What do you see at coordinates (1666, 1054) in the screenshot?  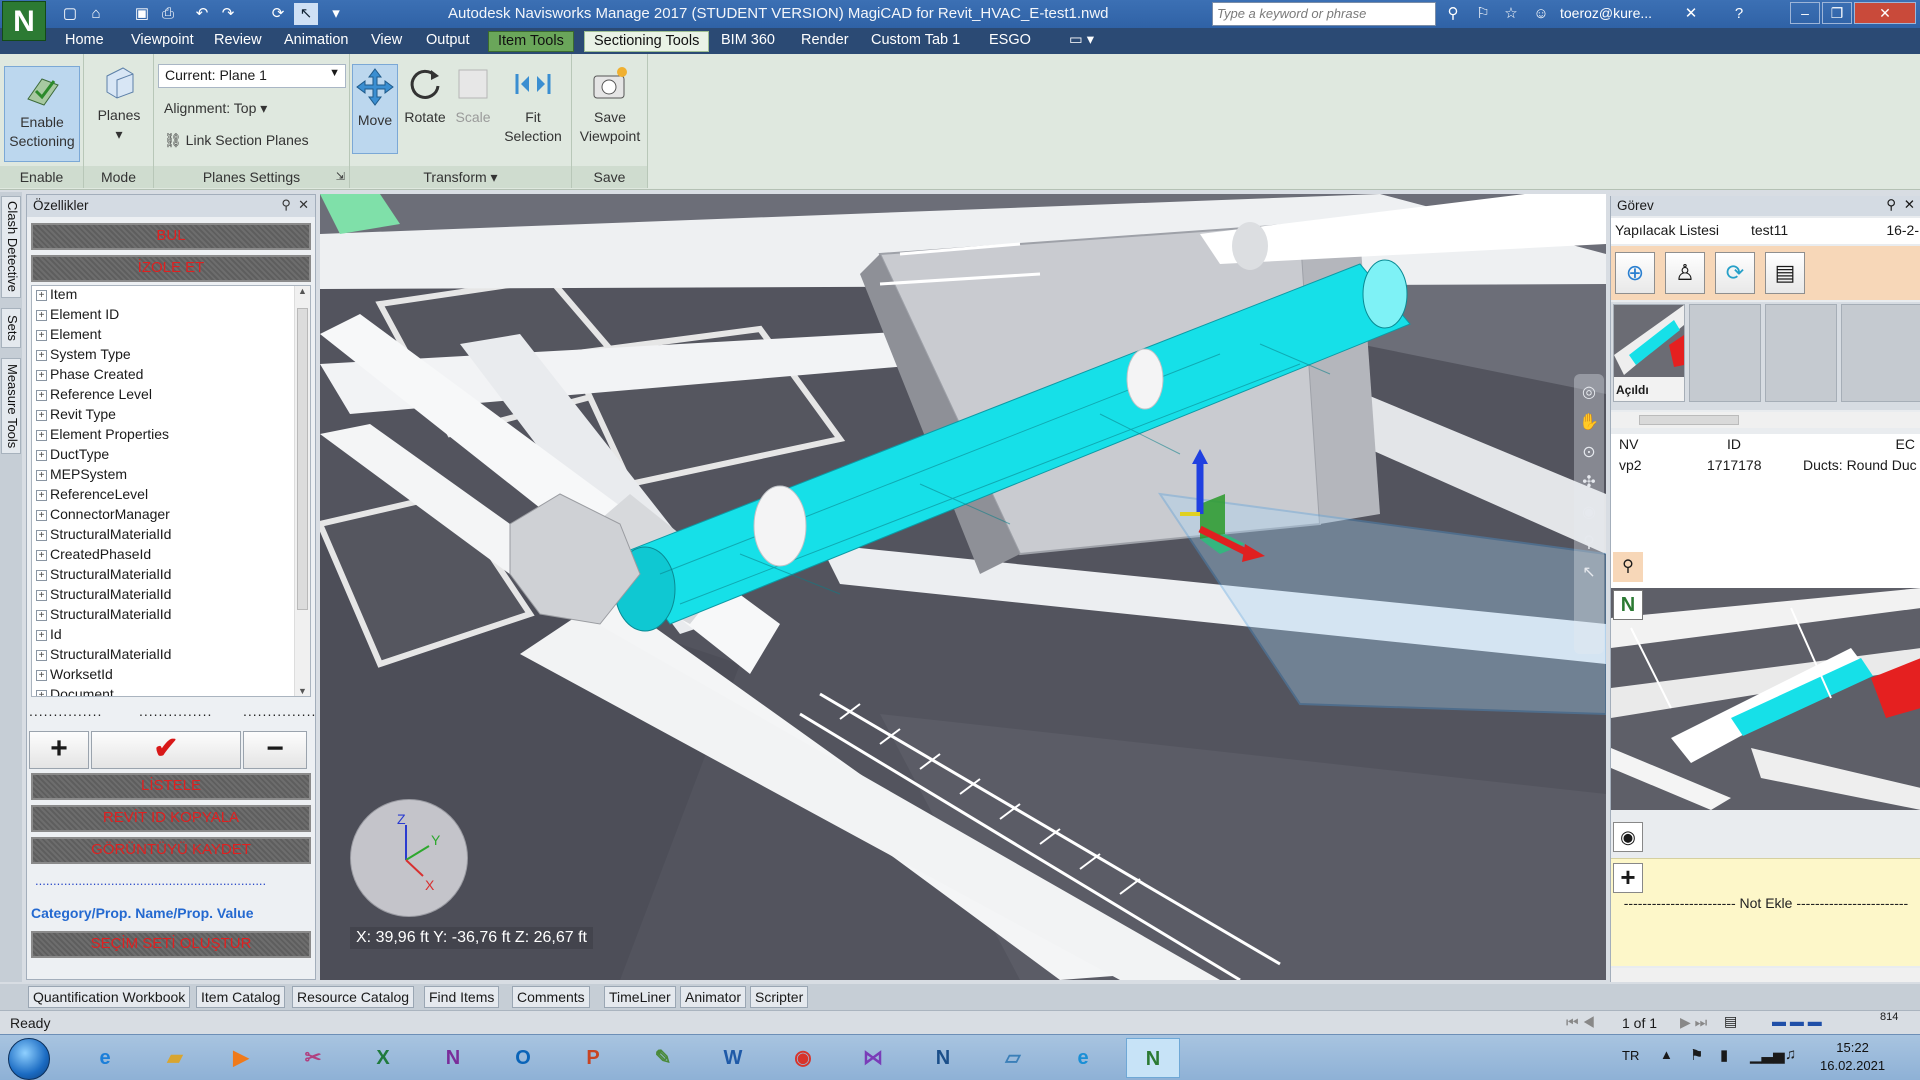 I see `tray-expand-icon: ▲` at bounding box center [1666, 1054].